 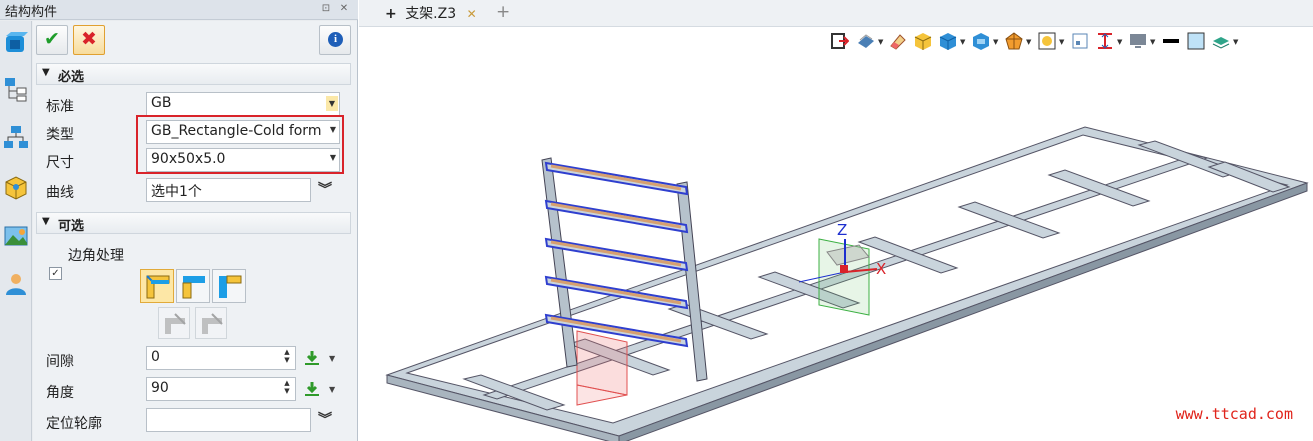 I want to click on corner-trim-2-button, so click(x=211, y=323).